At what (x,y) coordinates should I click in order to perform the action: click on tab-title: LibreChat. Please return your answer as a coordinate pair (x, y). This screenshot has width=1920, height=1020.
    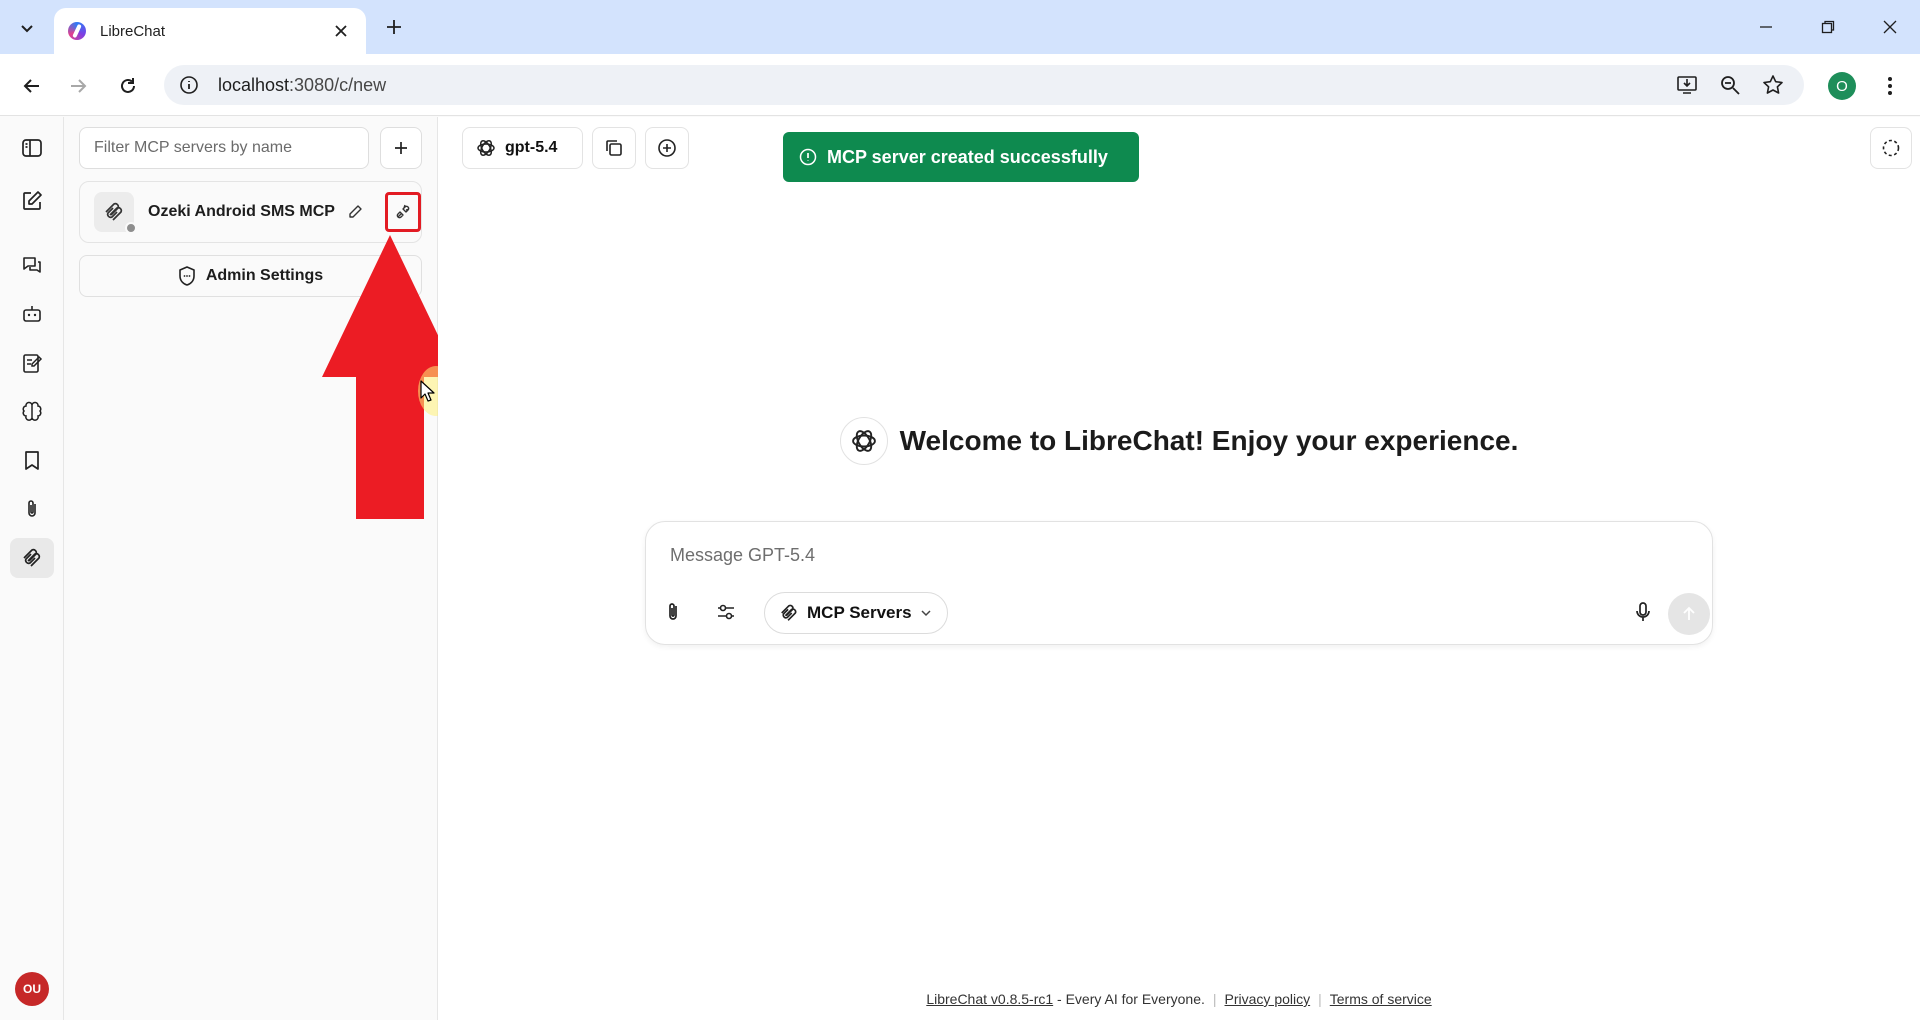
    Looking at the image, I should click on (133, 31).